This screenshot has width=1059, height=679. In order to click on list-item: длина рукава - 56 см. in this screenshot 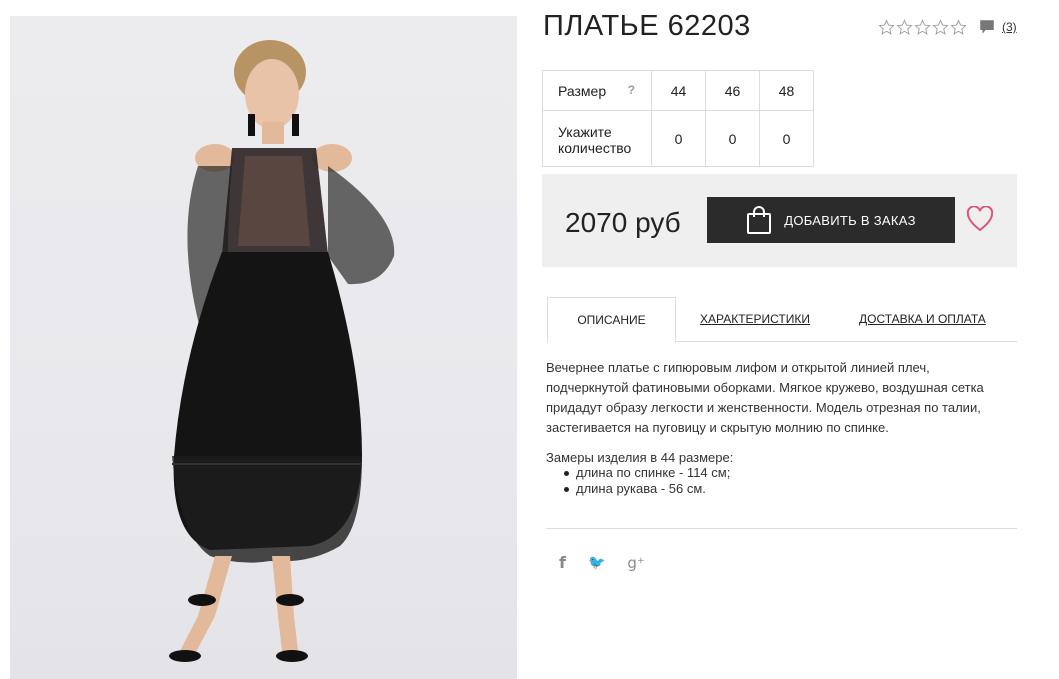, I will do `click(648, 489)`.